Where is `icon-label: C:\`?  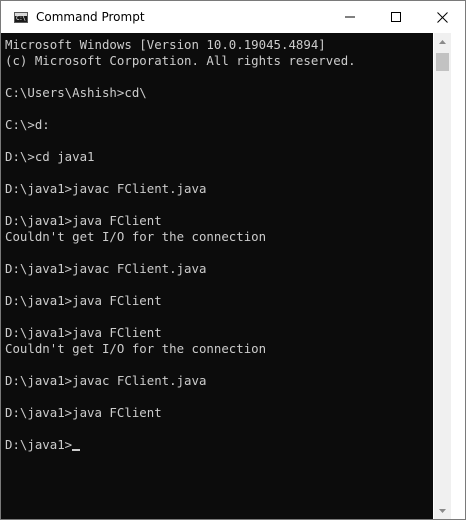
icon-label: C:\ is located at coordinates (21, 18).